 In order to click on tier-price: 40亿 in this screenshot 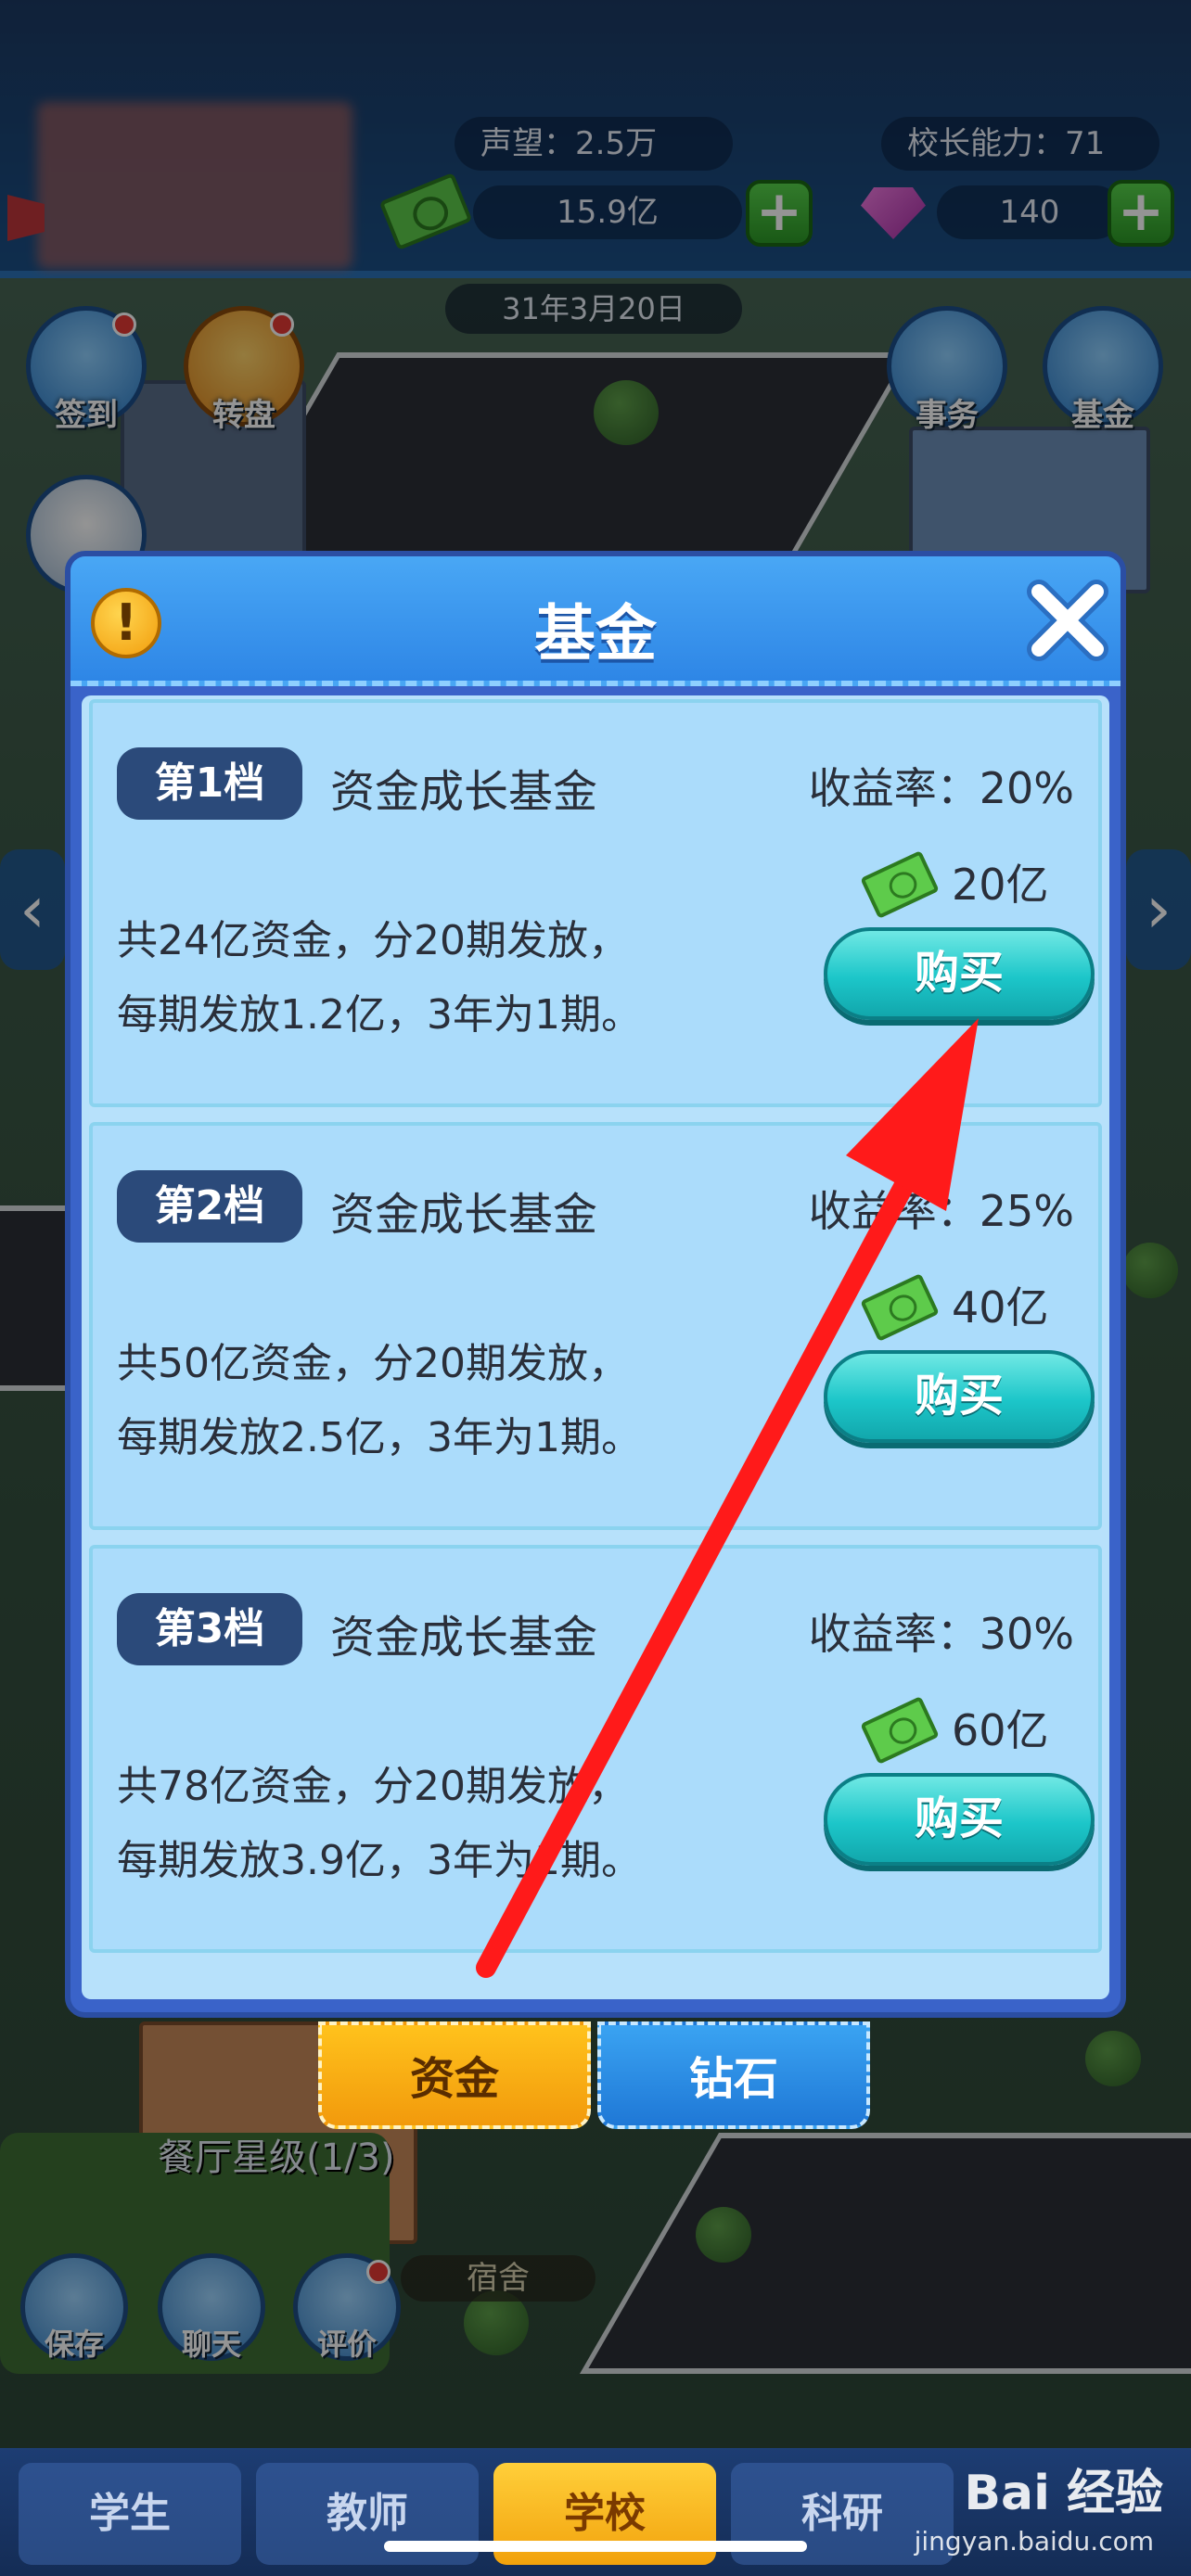, I will do `click(1000, 1307)`.